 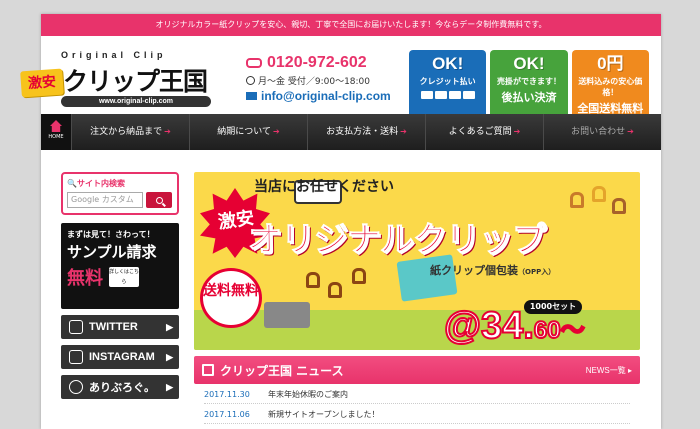 I want to click on search-title-icon: 🔍, so click(x=72, y=183).